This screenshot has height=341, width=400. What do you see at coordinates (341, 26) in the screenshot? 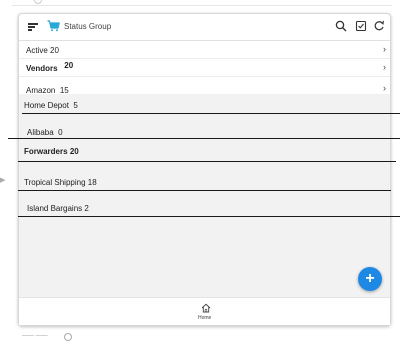
I see `search-icon` at bounding box center [341, 26].